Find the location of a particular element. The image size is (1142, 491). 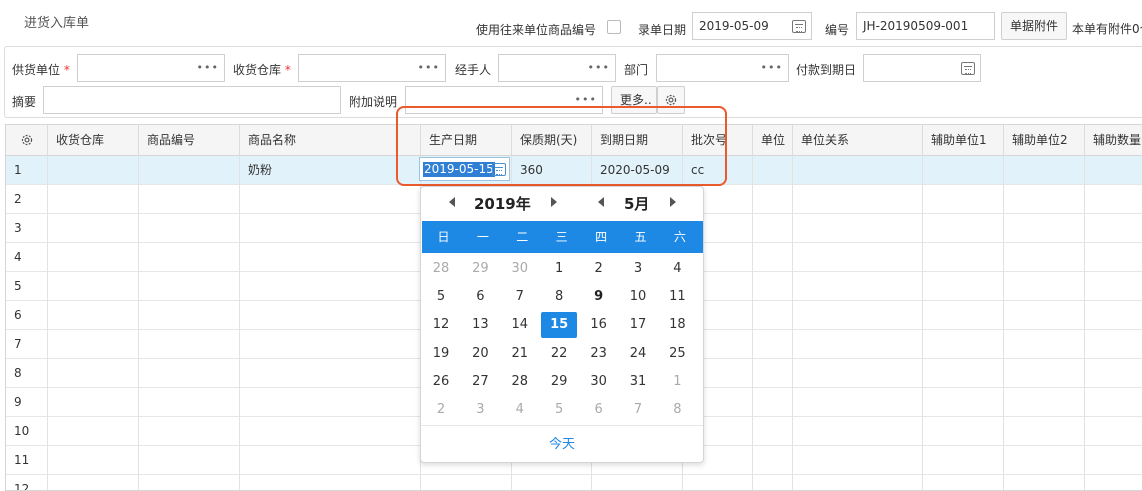

col-unit: 单位 is located at coordinates (773, 140).